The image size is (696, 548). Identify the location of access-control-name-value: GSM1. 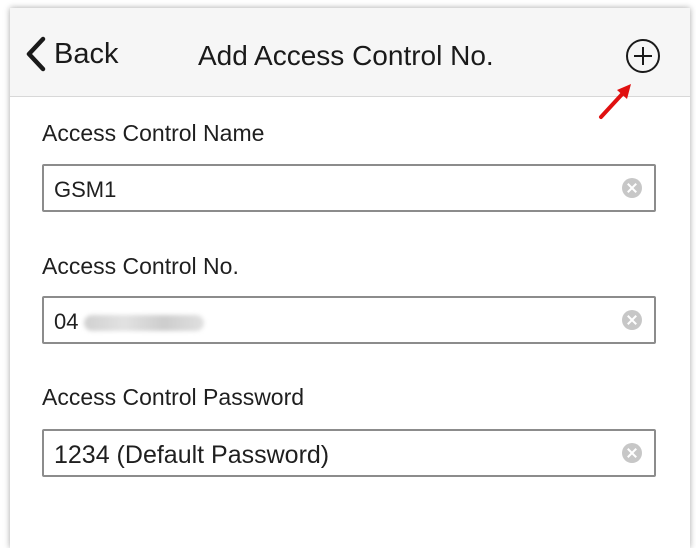
(85, 189).